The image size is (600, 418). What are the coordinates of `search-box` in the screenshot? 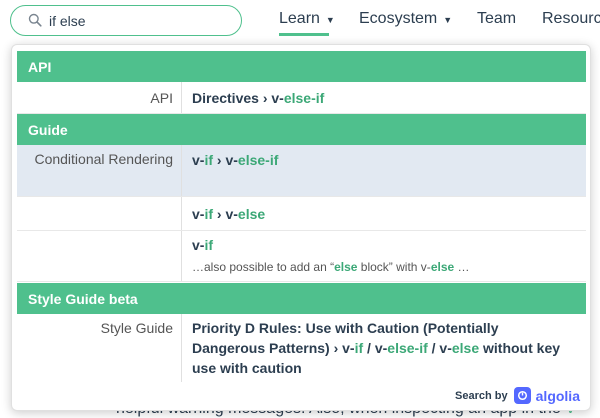 It's located at (126, 20).